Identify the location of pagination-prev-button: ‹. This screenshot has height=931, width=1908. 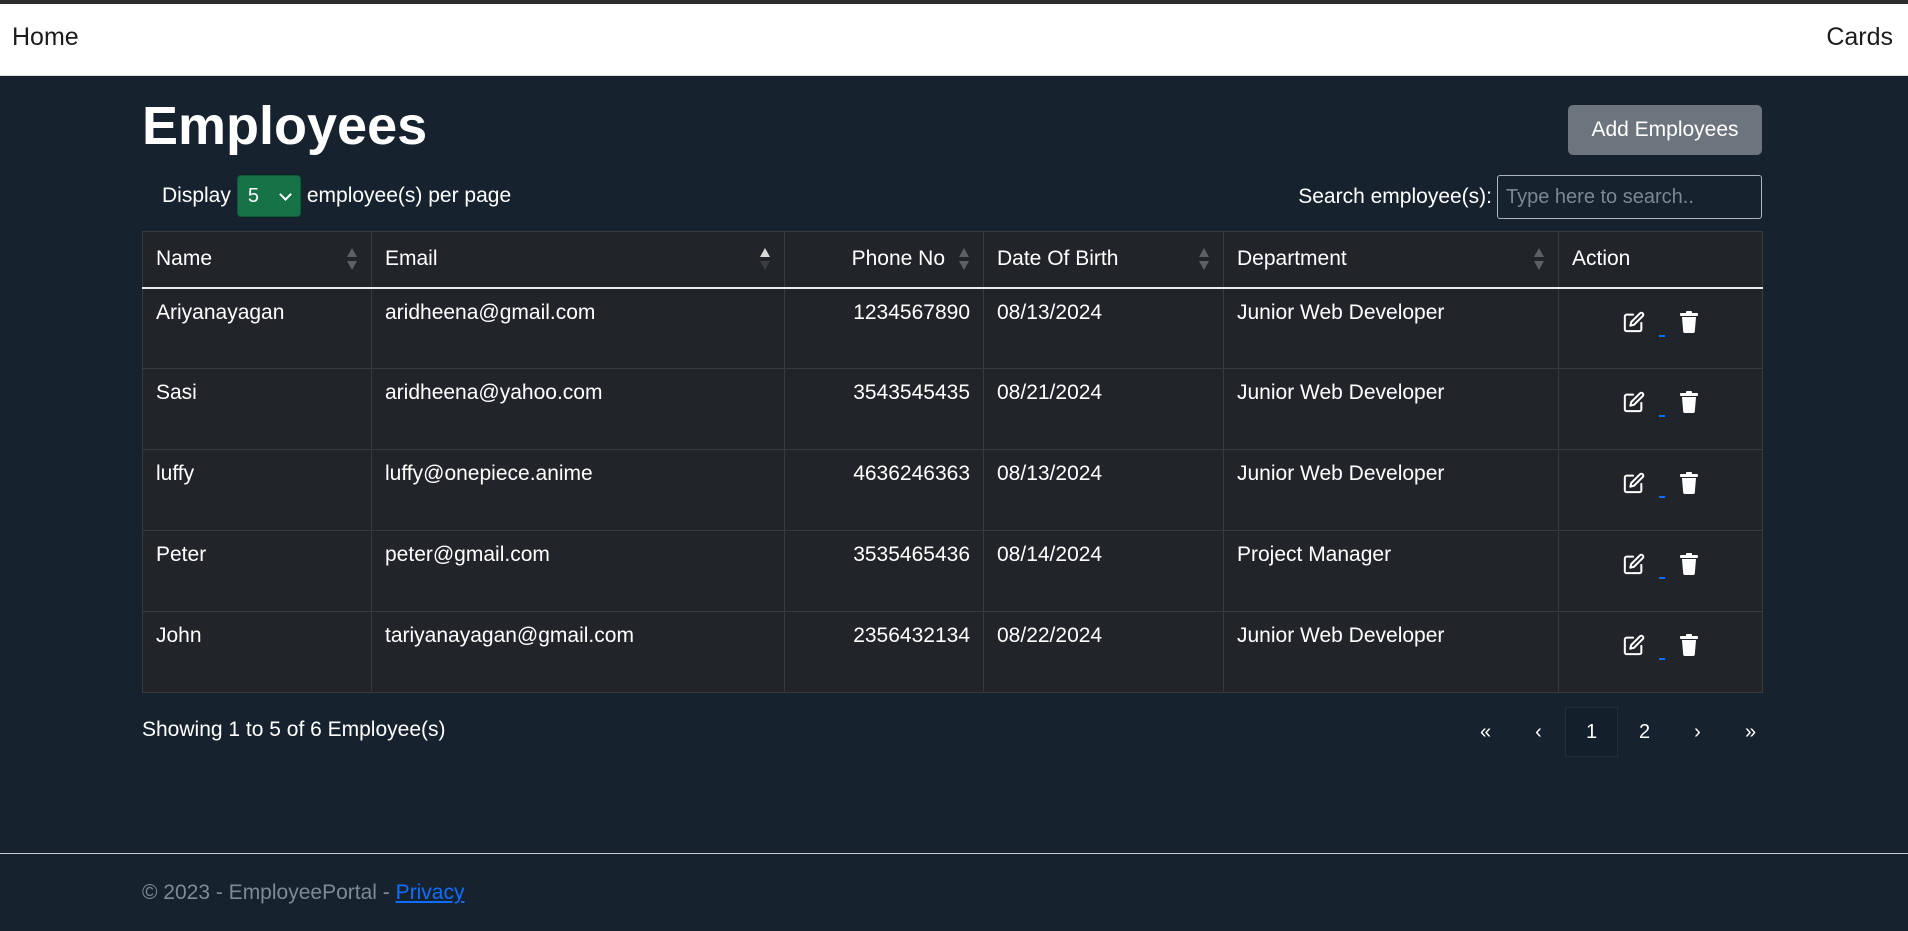
(1538, 732).